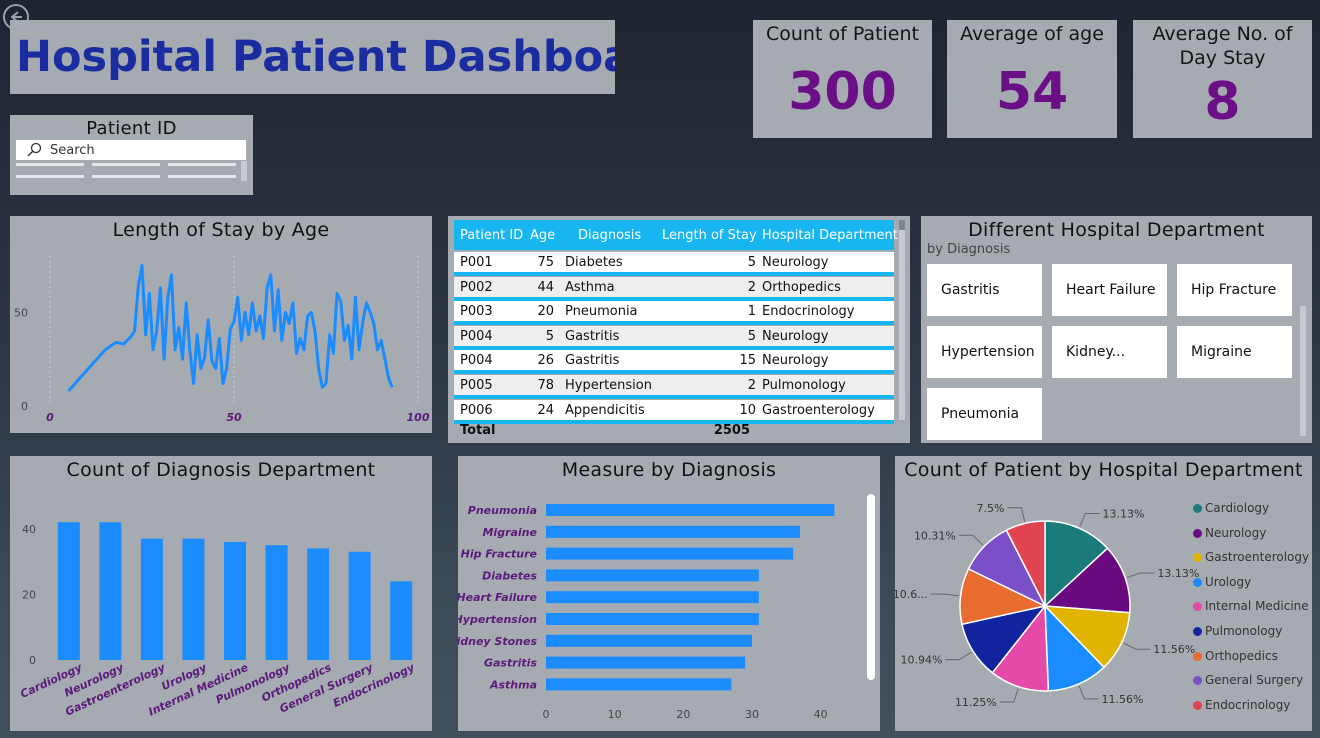 The width and height of the screenshot is (1320, 738). Describe the element at coordinates (497, 641) in the screenshot. I see `y-tick-label: Kidney Stones` at that location.